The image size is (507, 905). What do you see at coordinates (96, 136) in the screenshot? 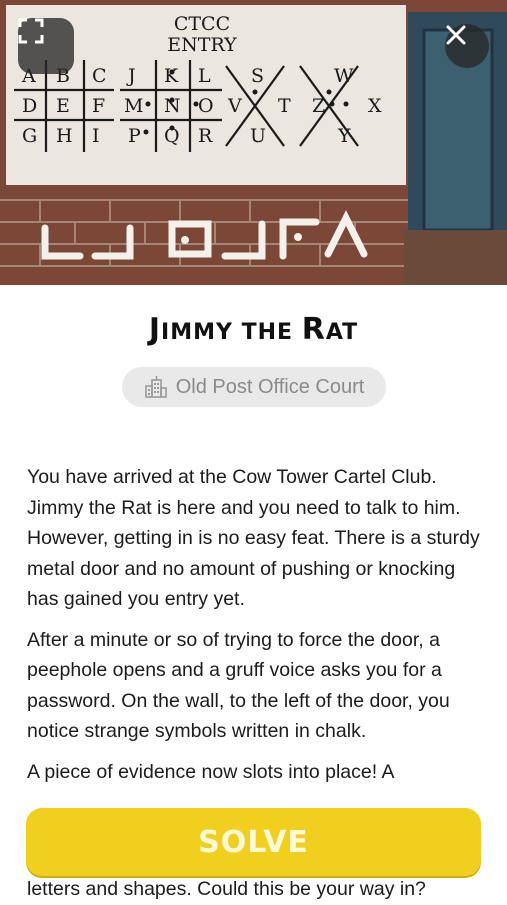
I see `svg-text: I` at bounding box center [96, 136].